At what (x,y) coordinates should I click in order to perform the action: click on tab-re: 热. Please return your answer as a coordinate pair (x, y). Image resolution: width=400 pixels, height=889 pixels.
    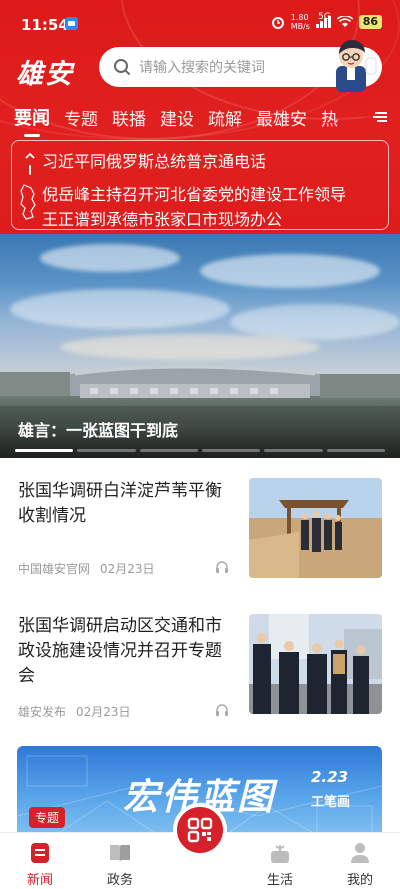
    Looking at the image, I should click on (329, 117).